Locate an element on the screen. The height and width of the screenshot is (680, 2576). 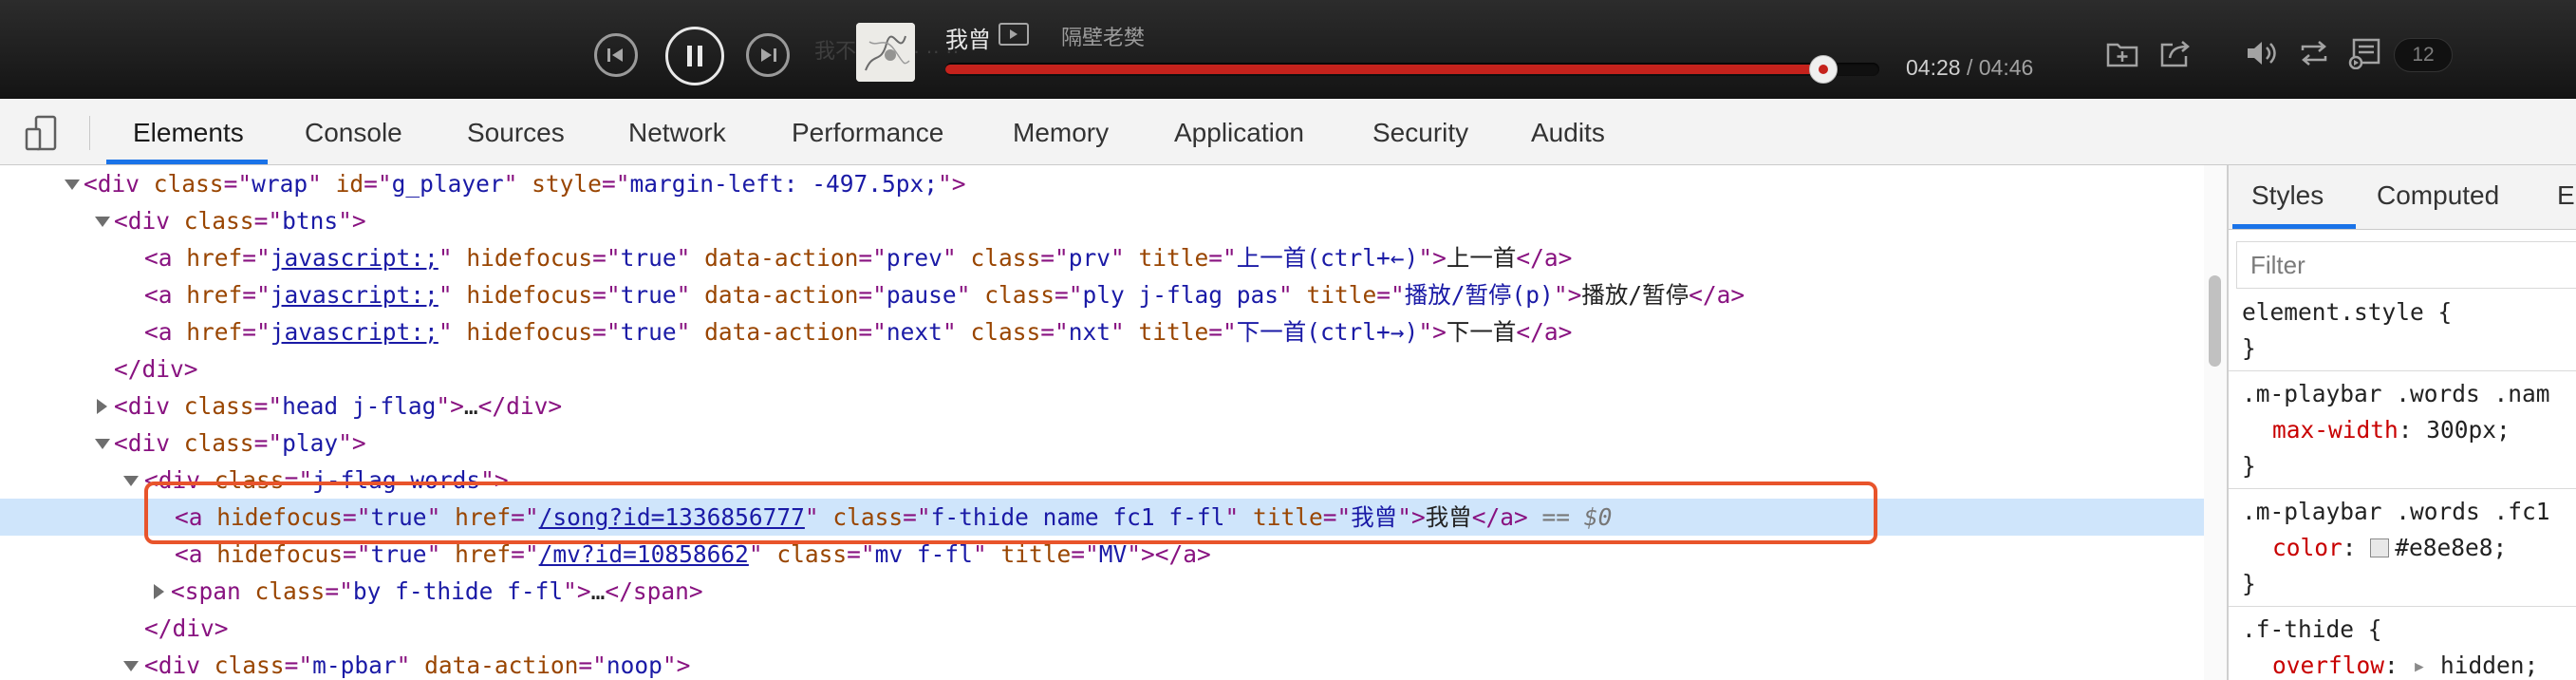
css-property: overflow is located at coordinates (2328, 665).